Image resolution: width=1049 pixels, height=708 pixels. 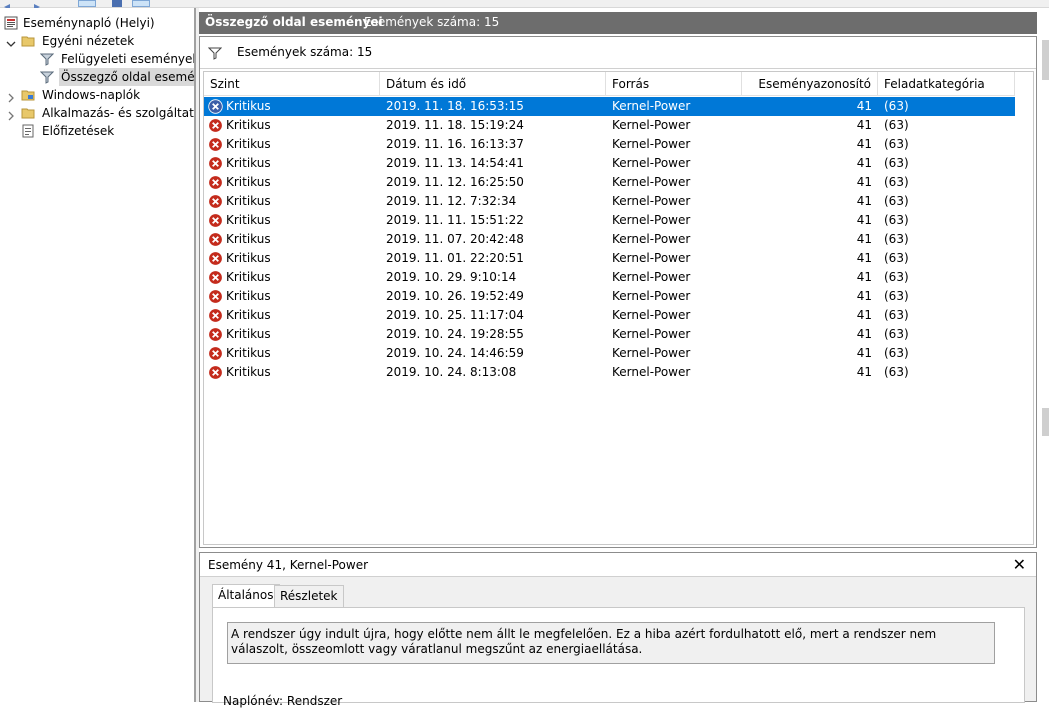 I want to click on back-arrow-icon, so click(x=9, y=5).